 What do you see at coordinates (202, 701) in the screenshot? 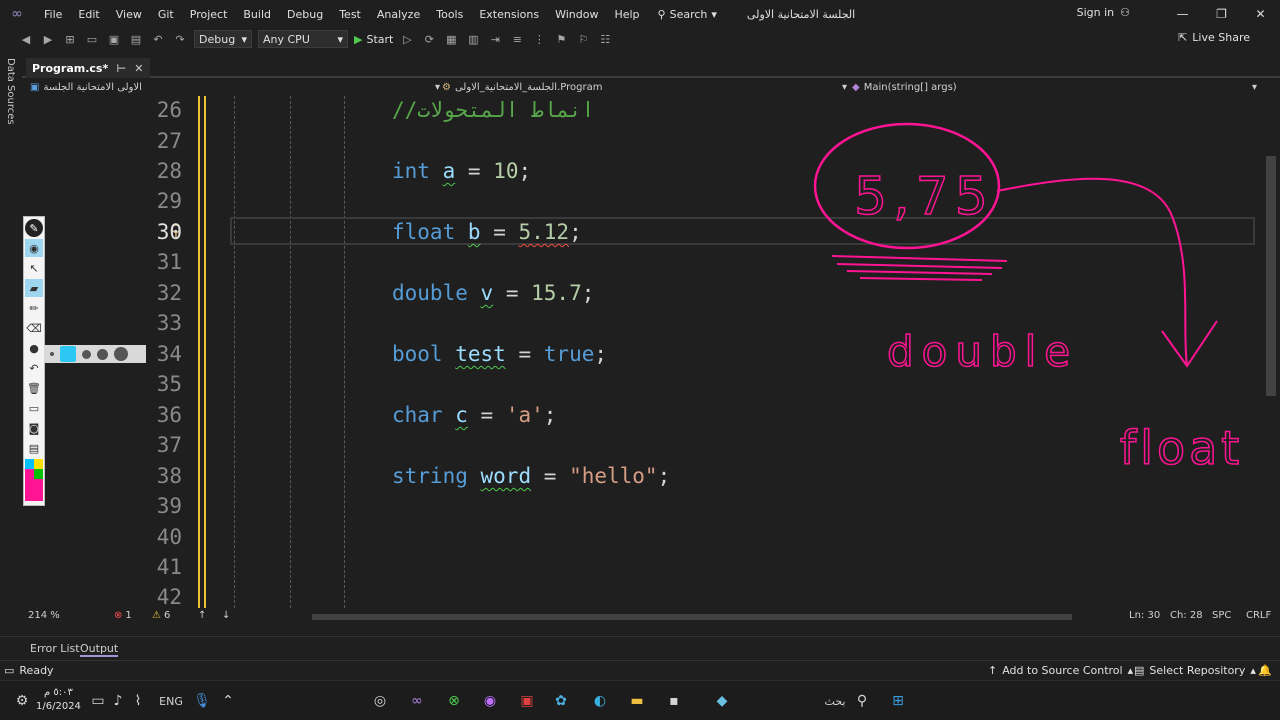
I see `microphone-icon: 🎙` at bounding box center [202, 701].